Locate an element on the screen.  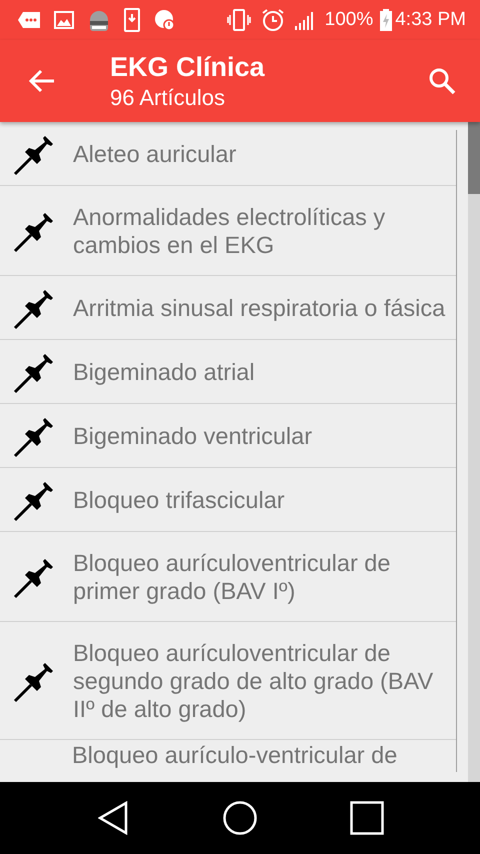
article-title: Bloqueo aurículoventricular de primer grado (BAV Iº) is located at coordinates (232, 577).